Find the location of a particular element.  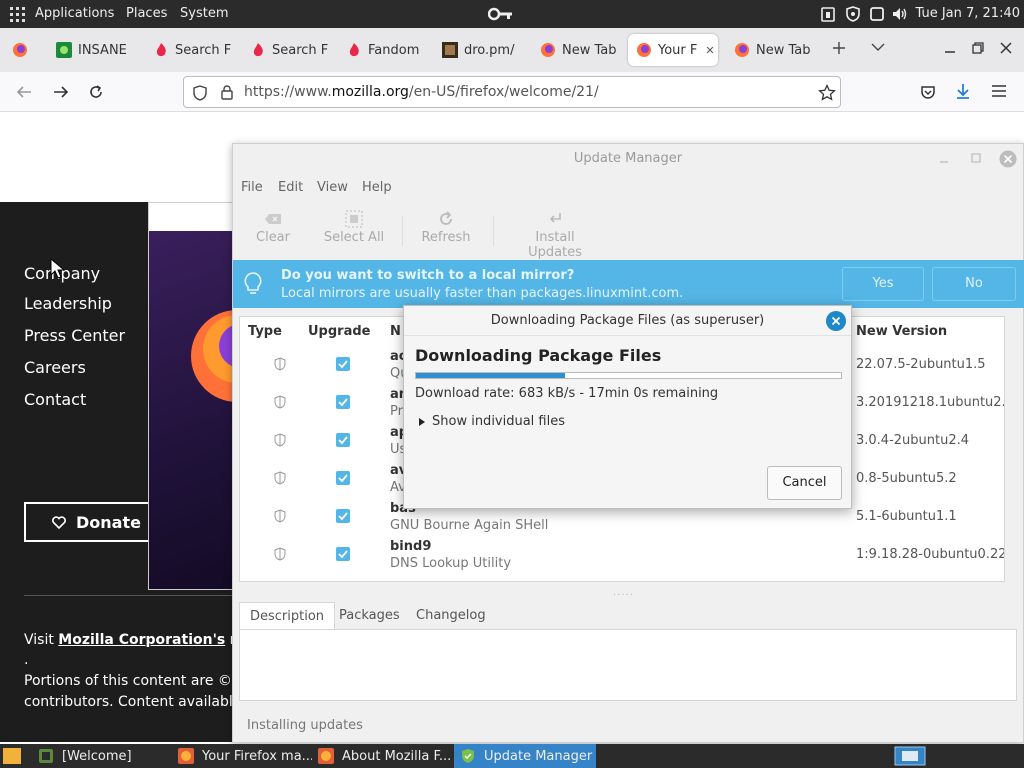

clear-label: Clear is located at coordinates (273, 237).